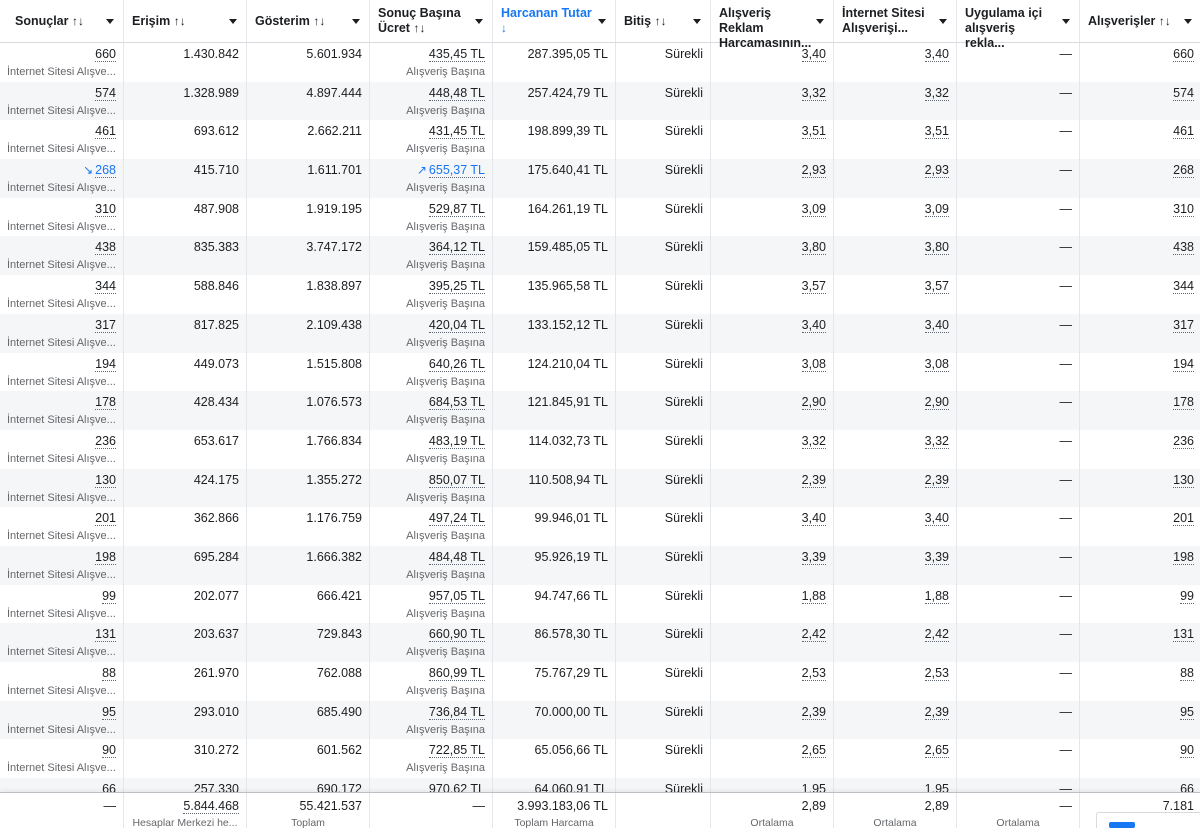 This screenshot has height=828, width=1200. Describe the element at coordinates (895, 294) in the screenshot. I see `cell-website-purchase-roas: 3,57` at that location.